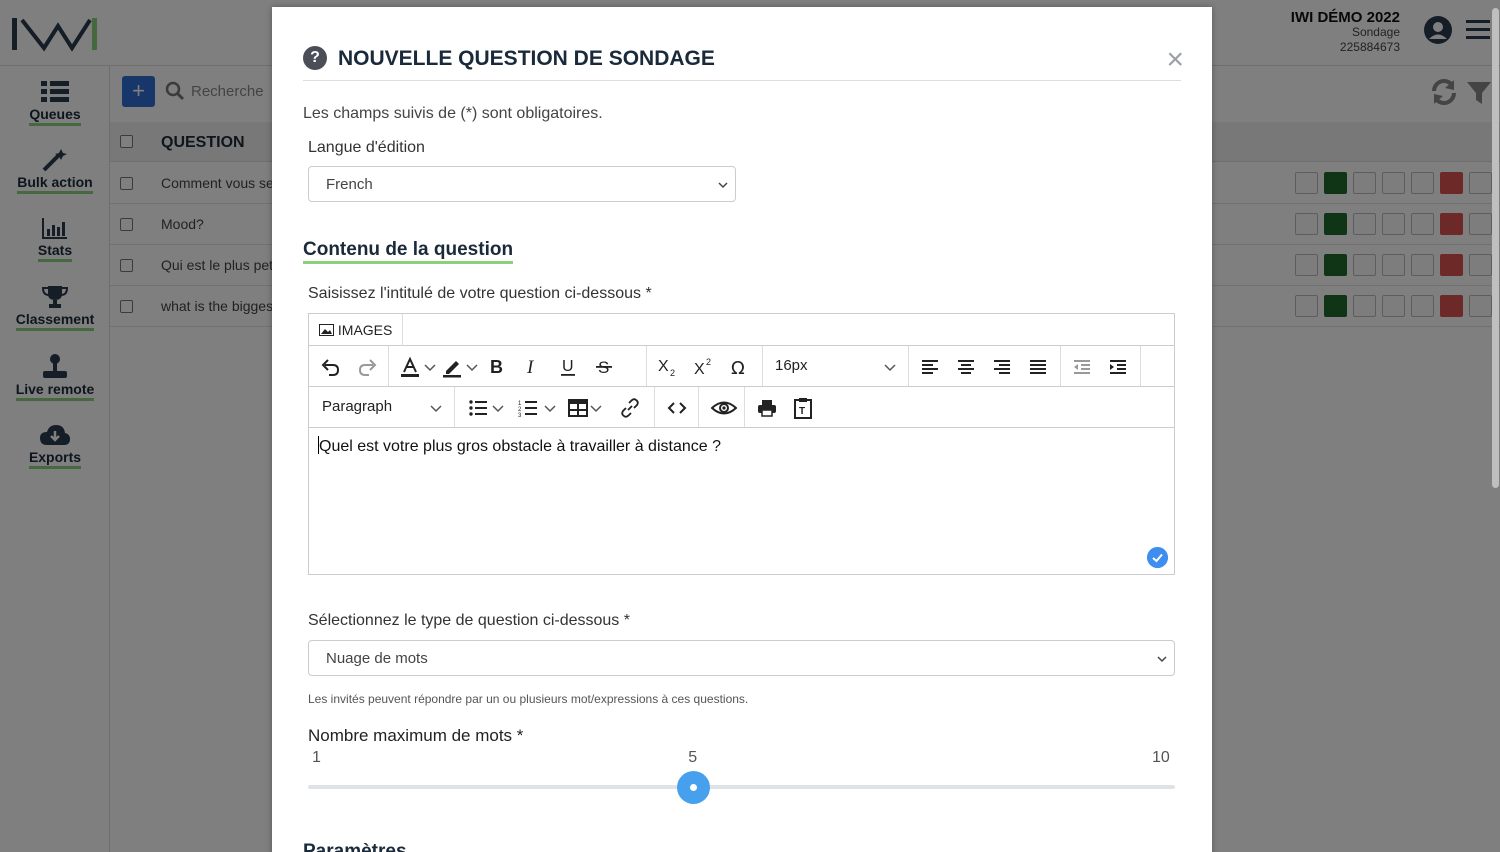 The width and height of the screenshot is (1500, 852). I want to click on undo-icon, so click(330, 367).